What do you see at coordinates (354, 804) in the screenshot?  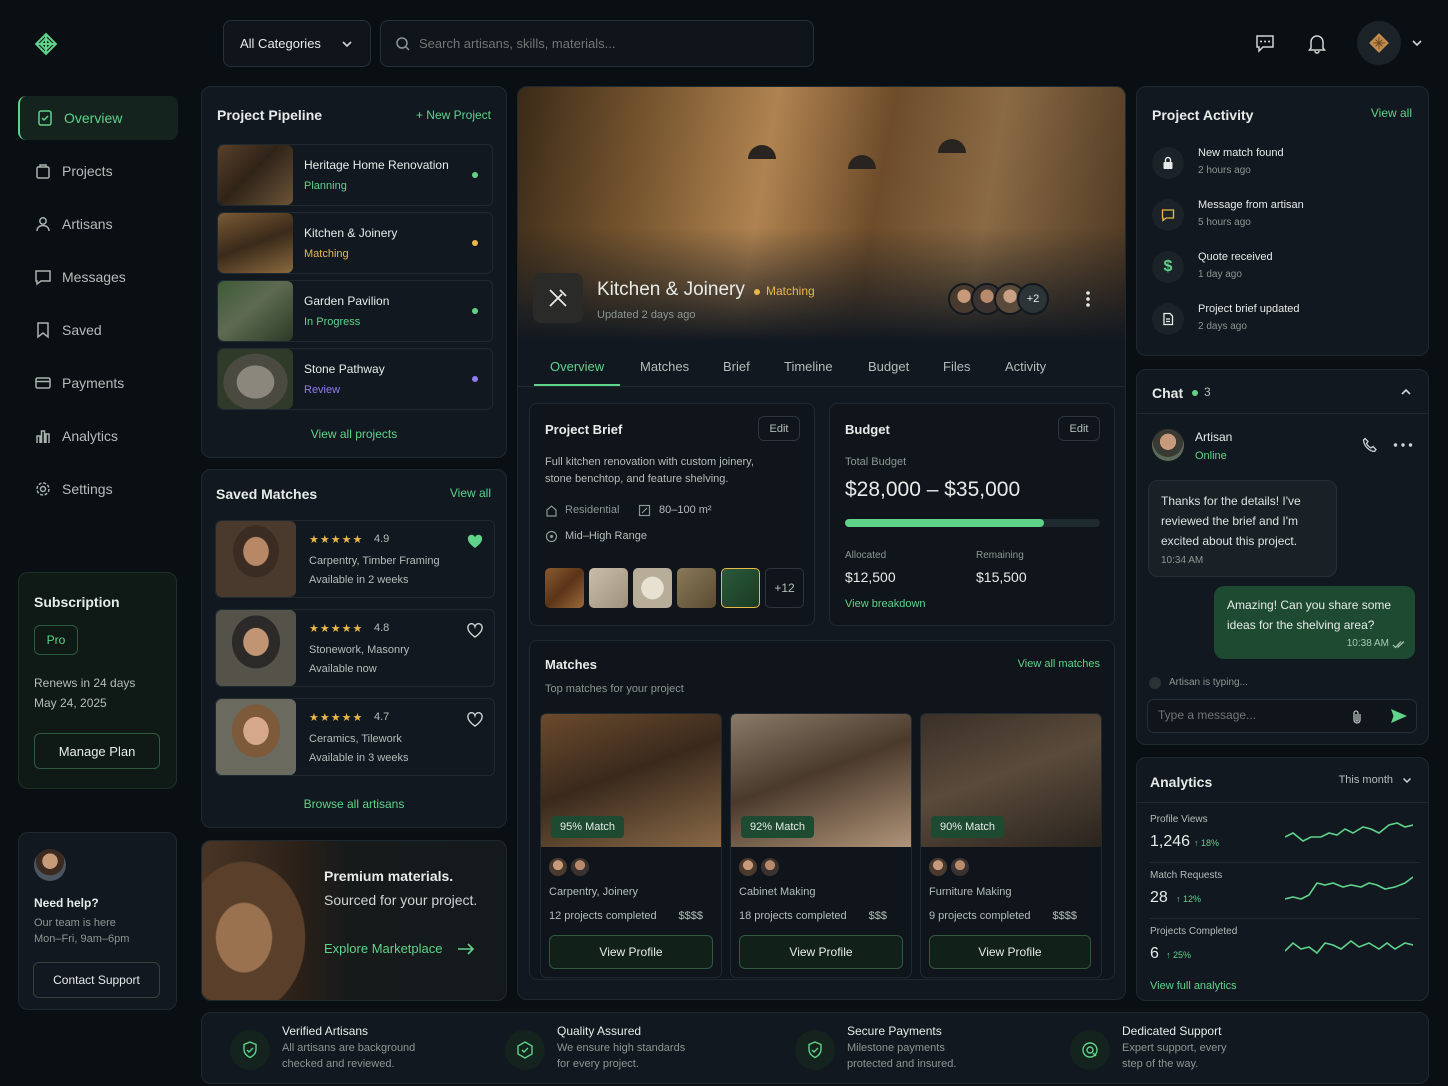 I see `browse-artisans-link: Browse all artisans` at bounding box center [354, 804].